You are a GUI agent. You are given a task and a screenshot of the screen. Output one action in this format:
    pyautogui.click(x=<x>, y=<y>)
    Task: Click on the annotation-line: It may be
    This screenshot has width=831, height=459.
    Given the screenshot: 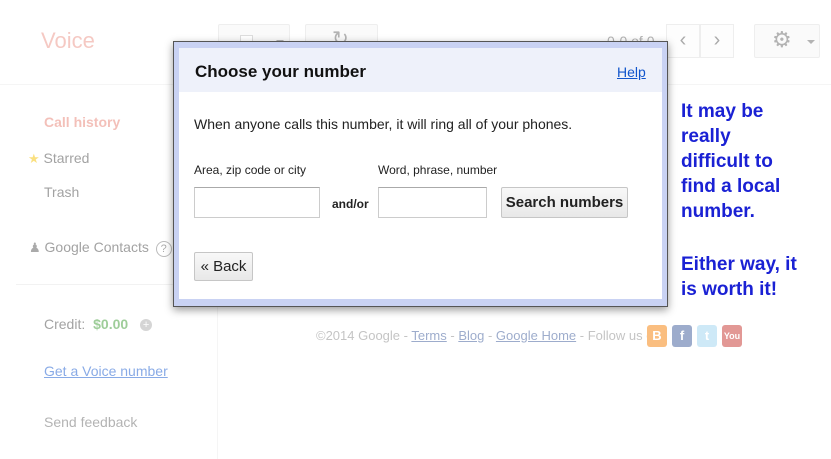 What is the action you would take?
    pyautogui.click(x=722, y=111)
    